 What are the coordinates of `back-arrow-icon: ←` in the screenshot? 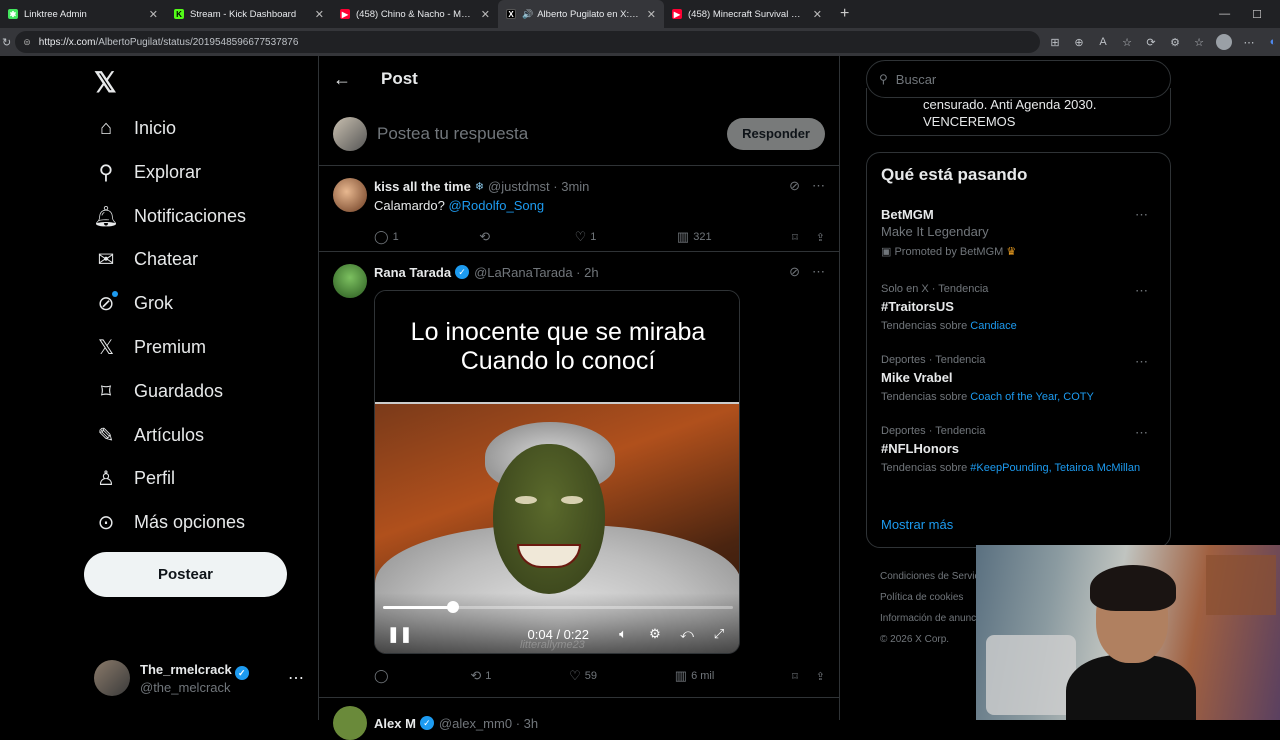 It's located at (342, 79).